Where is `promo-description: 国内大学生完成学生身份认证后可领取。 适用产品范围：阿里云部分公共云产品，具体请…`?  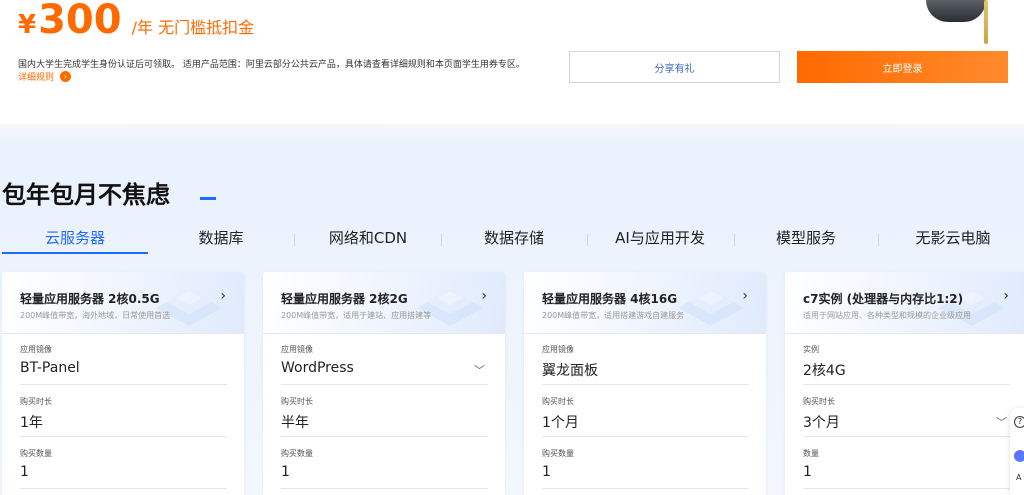 promo-description: 国内大学生完成学生身份认证后可领取。 适用产品范围：阿里云部分公共云产品，具体请… is located at coordinates (271, 65).